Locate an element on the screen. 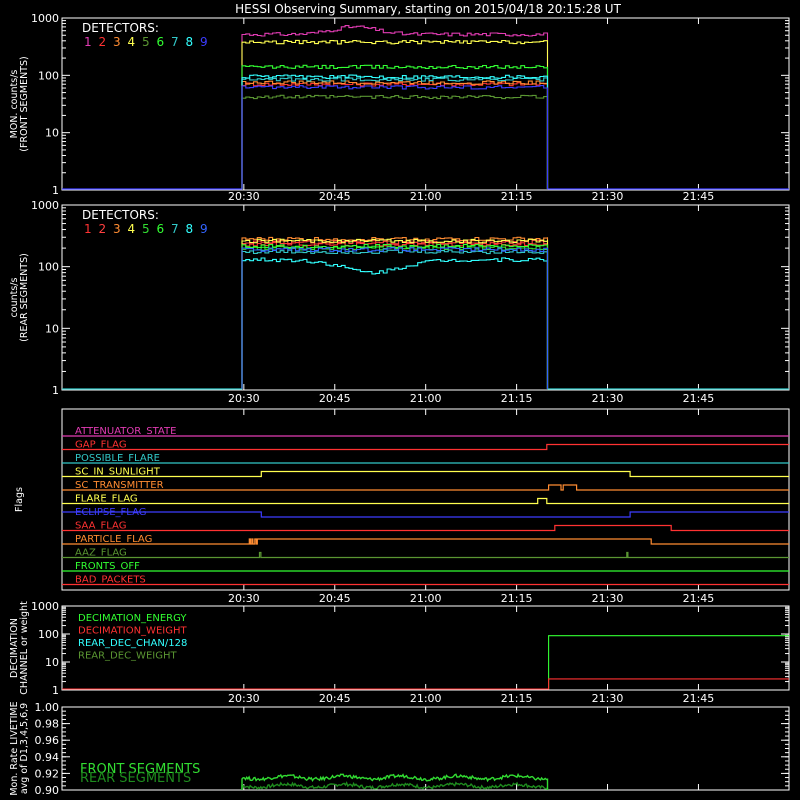 This screenshot has height=800, width=800. flag-label: SC_IN_SUNLIGHT is located at coordinates (118, 472).